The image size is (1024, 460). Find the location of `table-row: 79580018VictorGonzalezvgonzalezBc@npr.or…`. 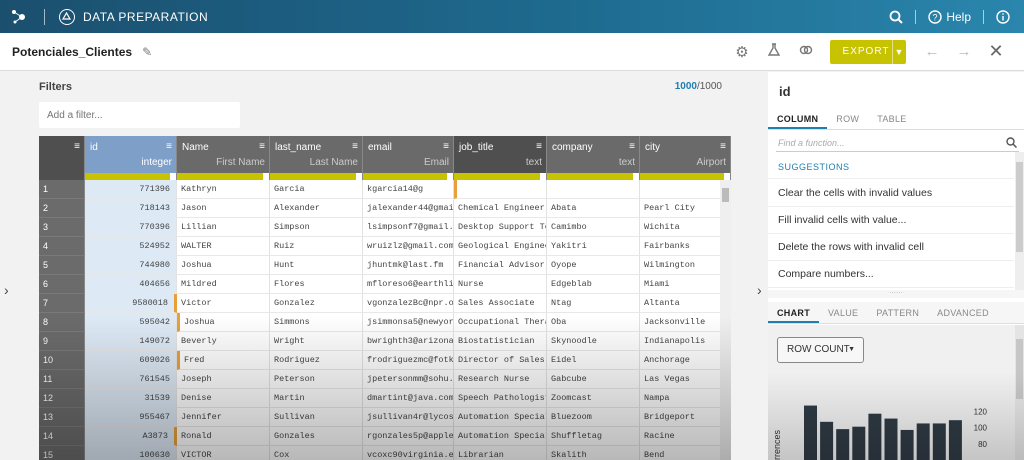

table-row: 79580018VictorGonzalezvgonzalezBc@npr.or… is located at coordinates (385, 303).